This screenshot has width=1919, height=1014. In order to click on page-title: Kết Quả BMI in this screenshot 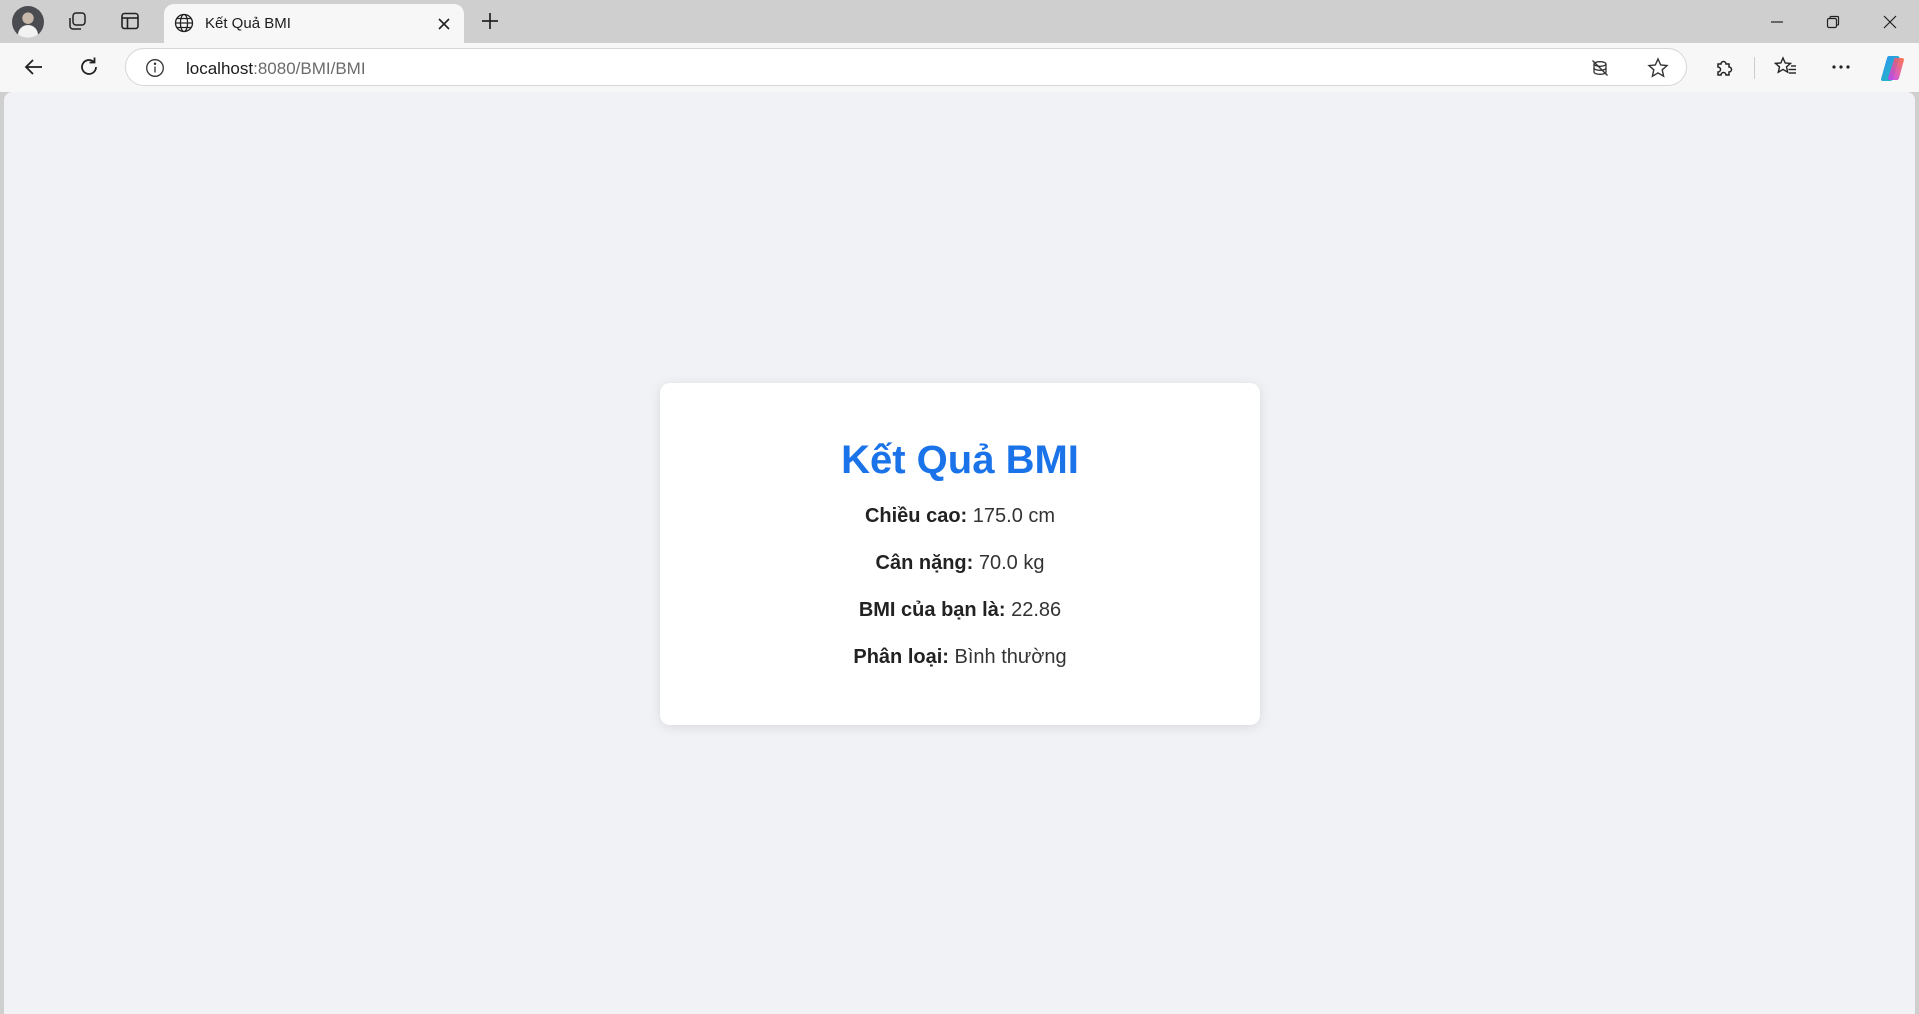, I will do `click(960, 460)`.